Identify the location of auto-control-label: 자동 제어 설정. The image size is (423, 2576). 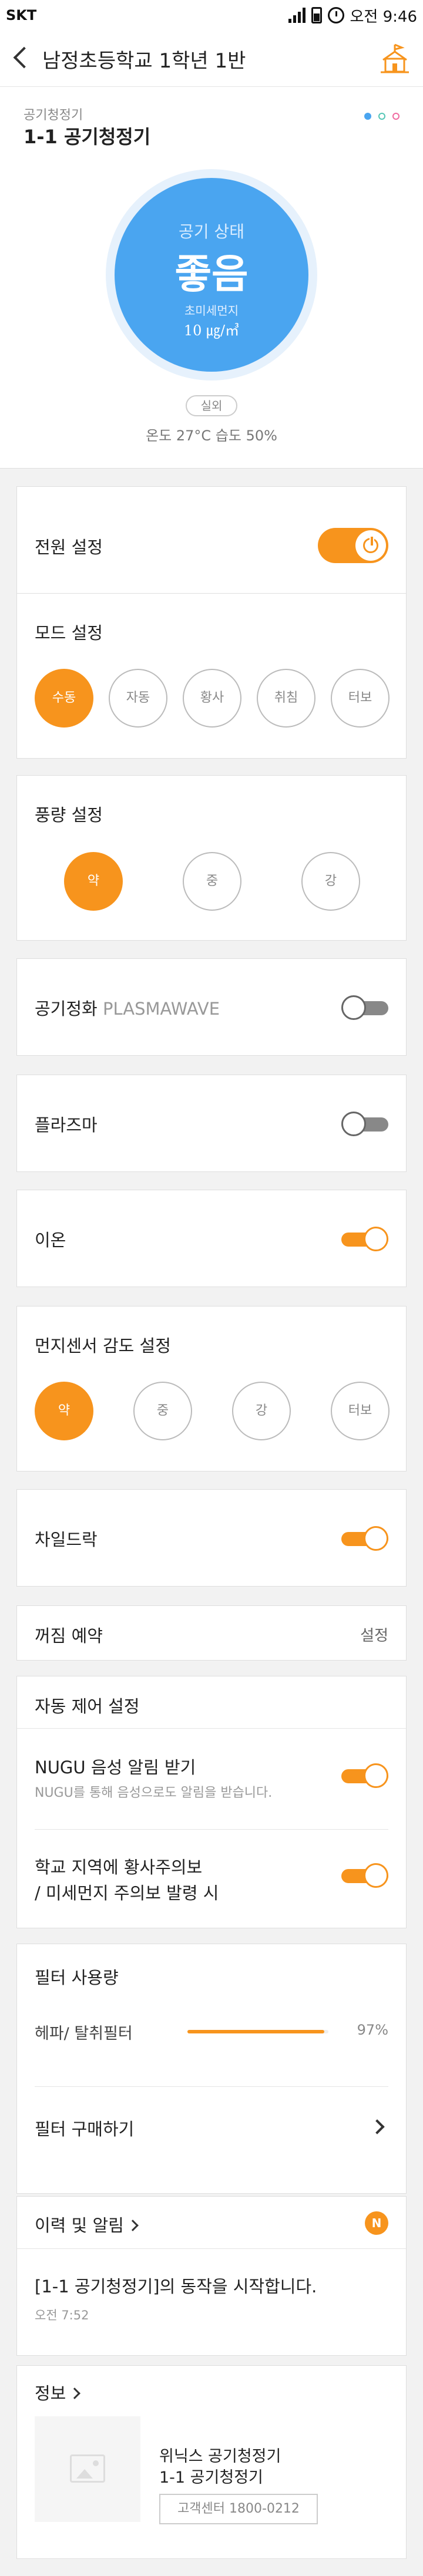
(88, 1706).